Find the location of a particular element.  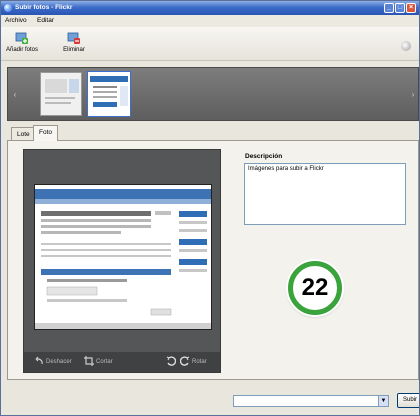

settings-icon is located at coordinates (406, 46).